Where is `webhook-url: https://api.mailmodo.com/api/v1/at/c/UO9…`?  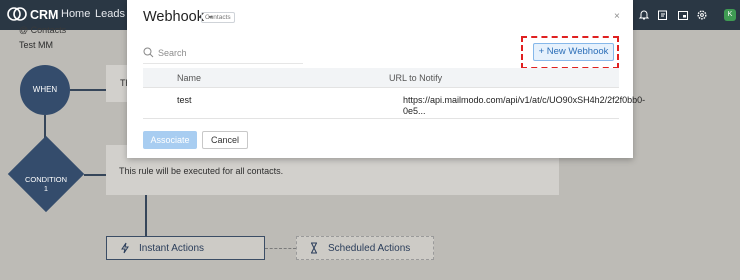 webhook-url: https://api.mailmodo.com/api/v1/at/c/UO9… is located at coordinates (524, 105).